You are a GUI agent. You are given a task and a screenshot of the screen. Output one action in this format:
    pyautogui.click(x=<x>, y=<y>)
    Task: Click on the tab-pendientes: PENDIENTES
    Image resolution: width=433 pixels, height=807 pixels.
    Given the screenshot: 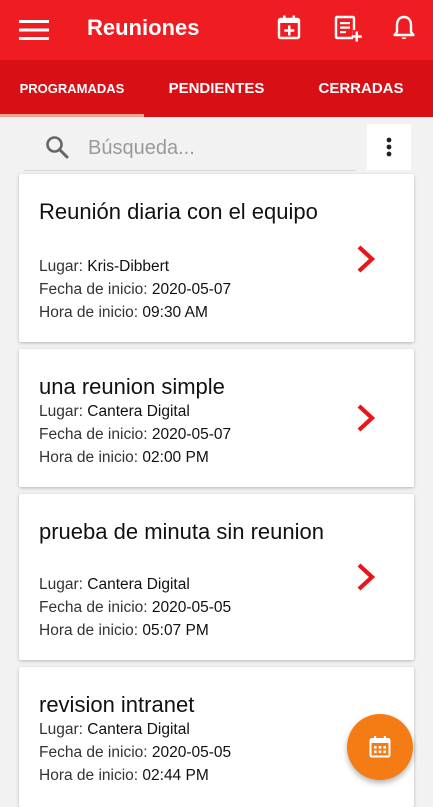 What is the action you would take?
    pyautogui.click(x=216, y=88)
    